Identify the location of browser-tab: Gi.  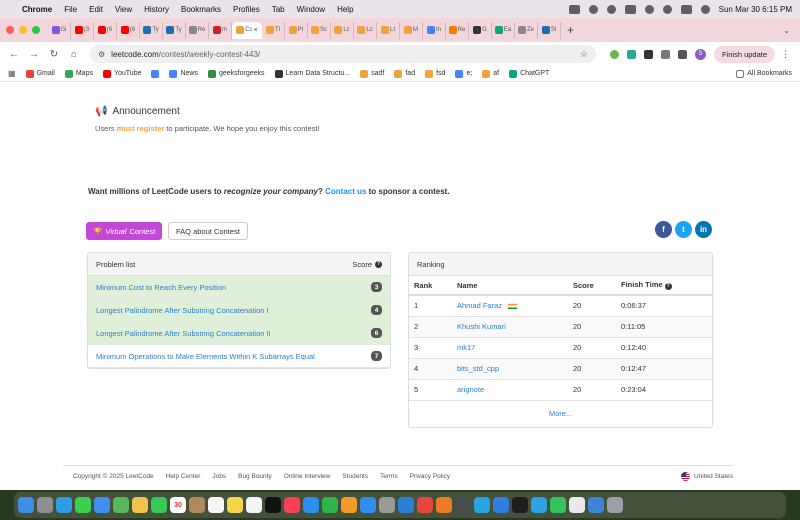
(59, 30).